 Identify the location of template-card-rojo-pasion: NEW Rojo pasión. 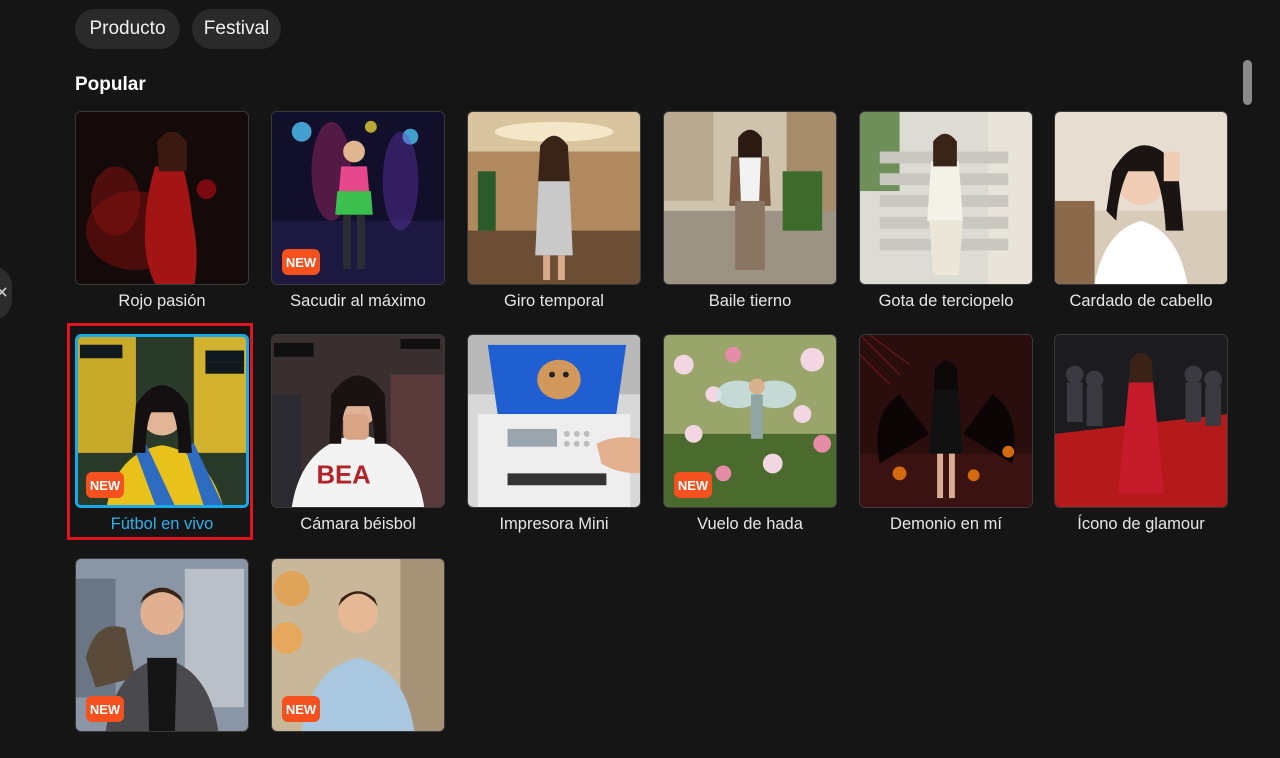
(162, 211).